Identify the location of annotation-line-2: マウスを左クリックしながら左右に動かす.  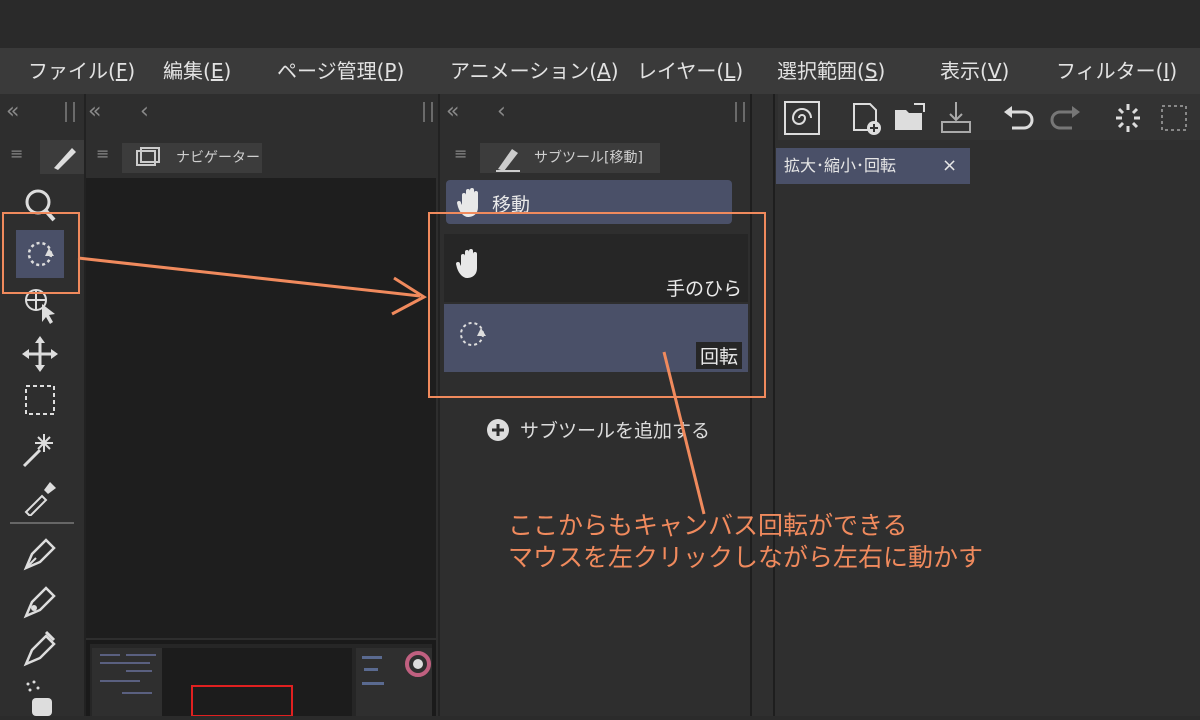
(746, 557).